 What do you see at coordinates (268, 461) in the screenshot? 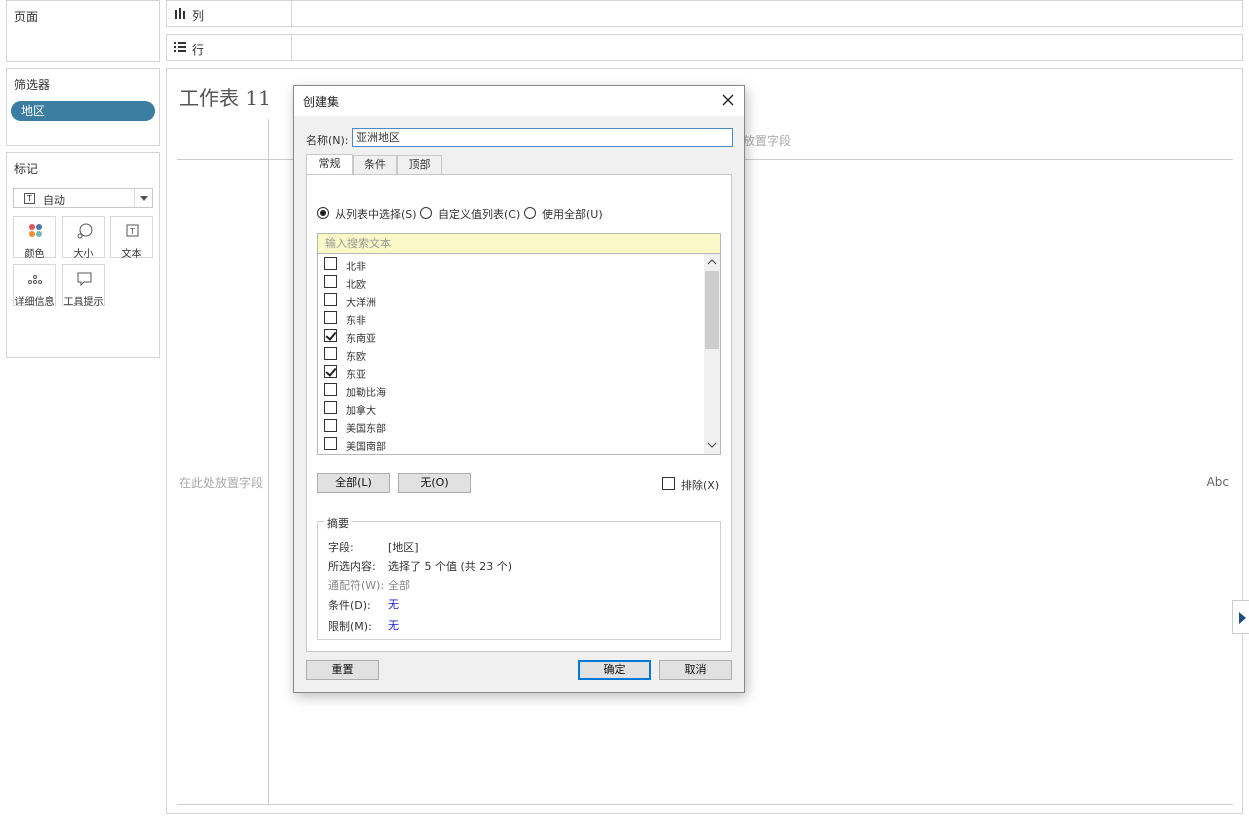
I see `canvas-vertical-line` at bounding box center [268, 461].